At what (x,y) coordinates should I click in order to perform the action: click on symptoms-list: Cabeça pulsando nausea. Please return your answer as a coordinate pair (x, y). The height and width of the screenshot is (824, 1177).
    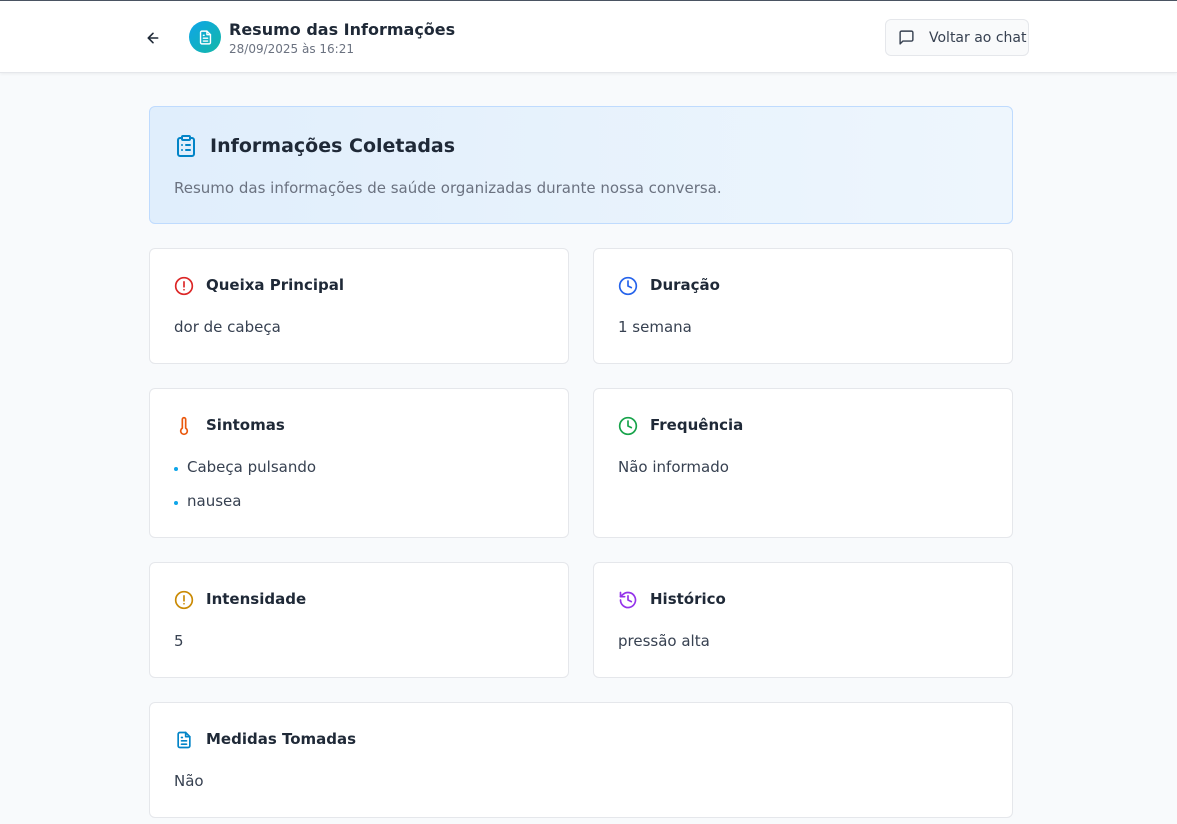
    Looking at the image, I should click on (245, 492).